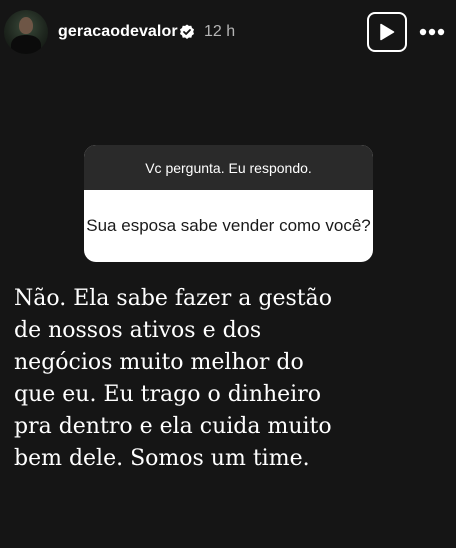  I want to click on avatar-head, so click(26, 25).